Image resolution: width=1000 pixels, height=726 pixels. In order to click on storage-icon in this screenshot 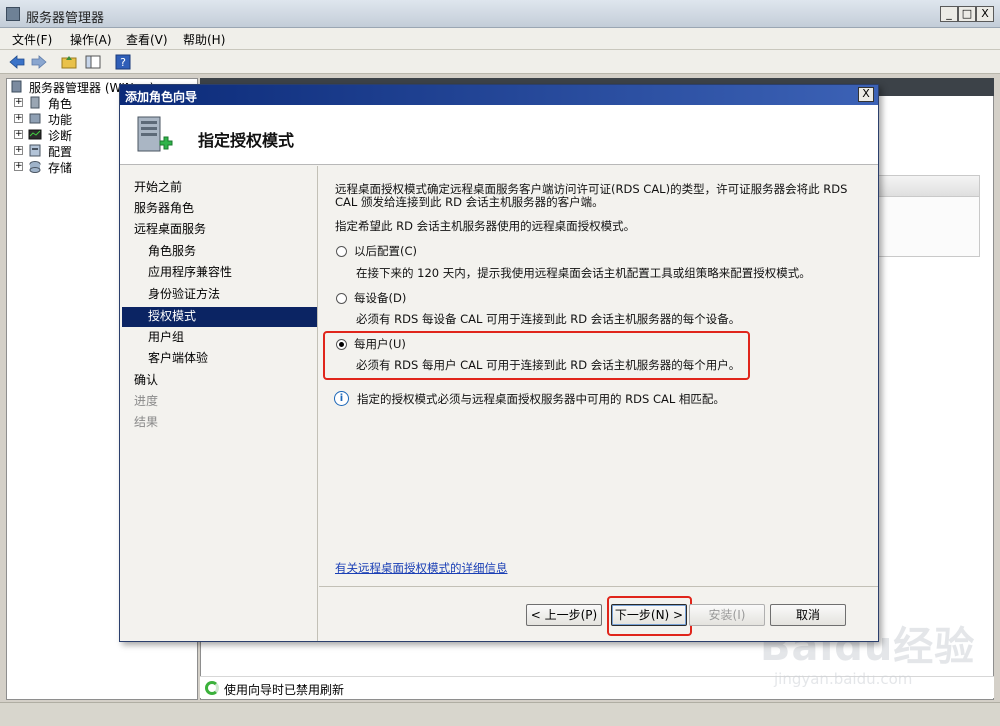, I will do `click(35, 167)`.